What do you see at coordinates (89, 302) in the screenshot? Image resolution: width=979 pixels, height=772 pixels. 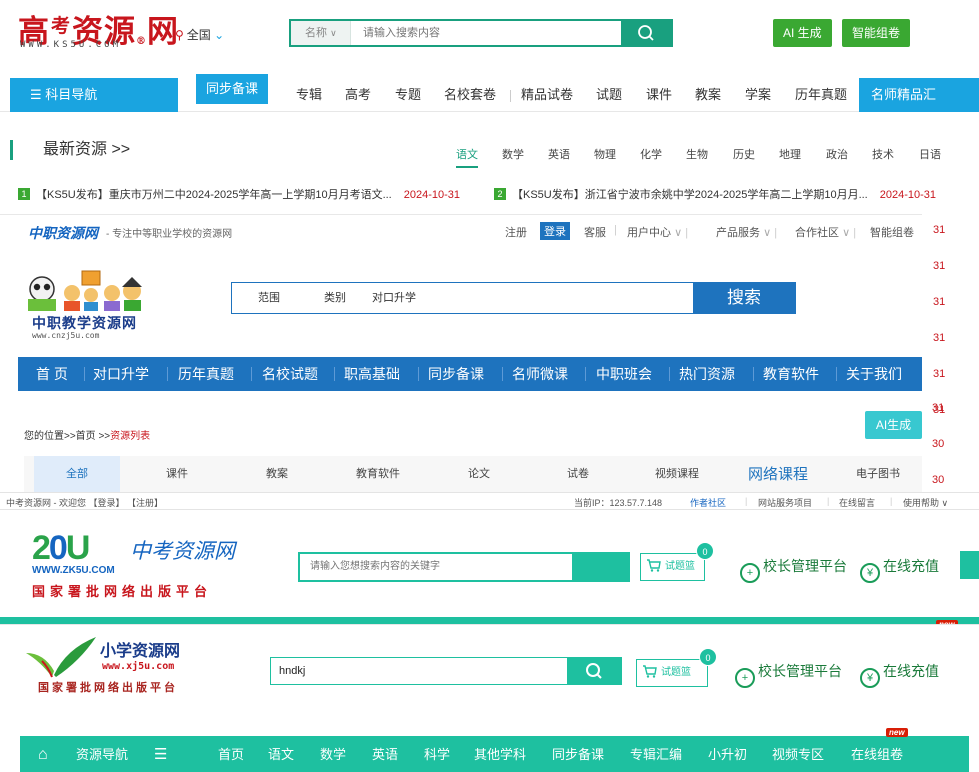 I see `cnzj5u-logo: 中职教学资源网 www.cnzj5u.com` at bounding box center [89, 302].